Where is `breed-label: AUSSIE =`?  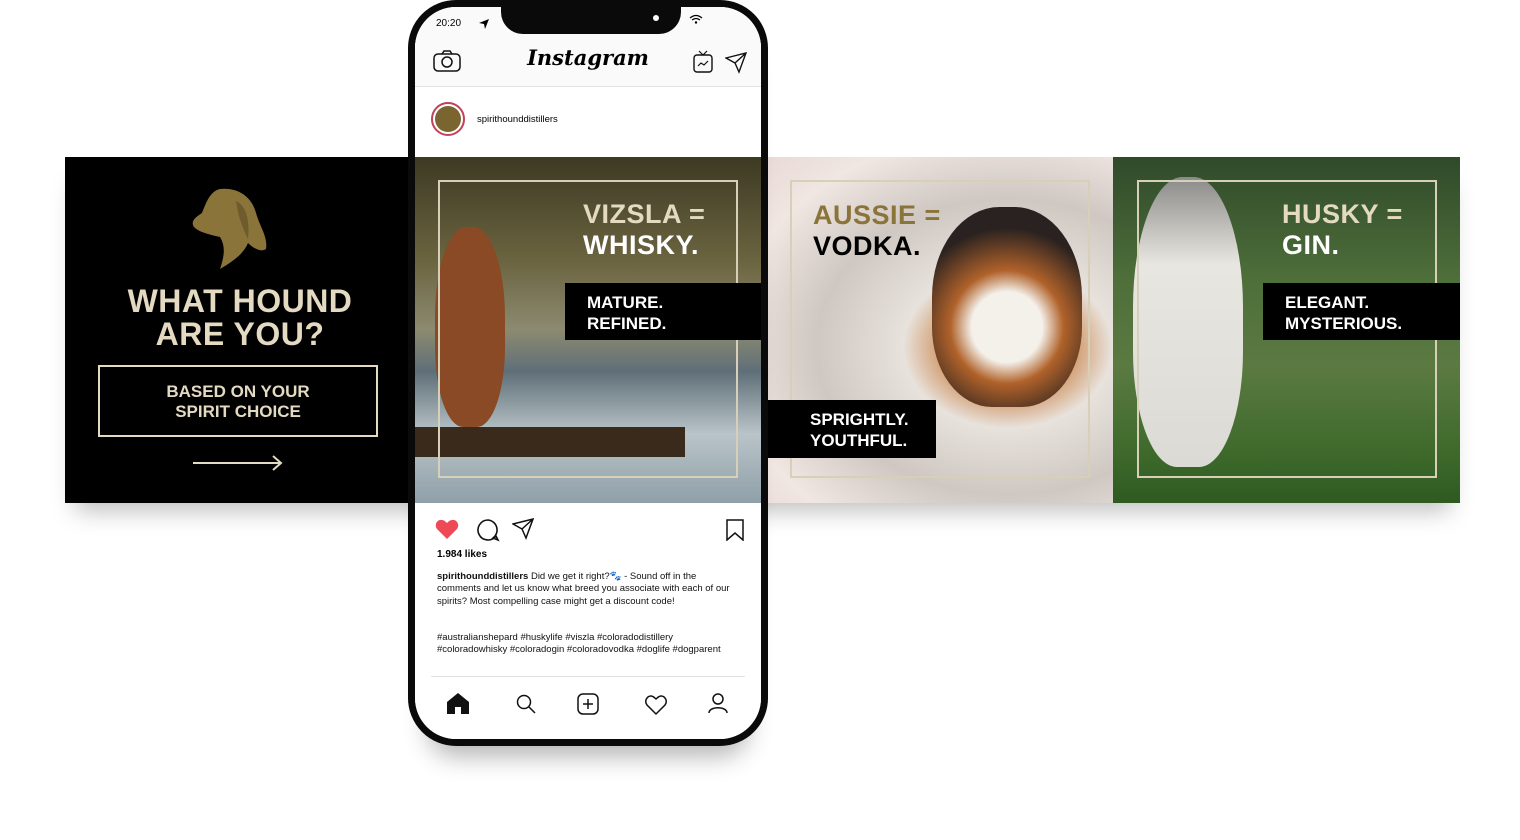 breed-label: AUSSIE = is located at coordinates (877, 215).